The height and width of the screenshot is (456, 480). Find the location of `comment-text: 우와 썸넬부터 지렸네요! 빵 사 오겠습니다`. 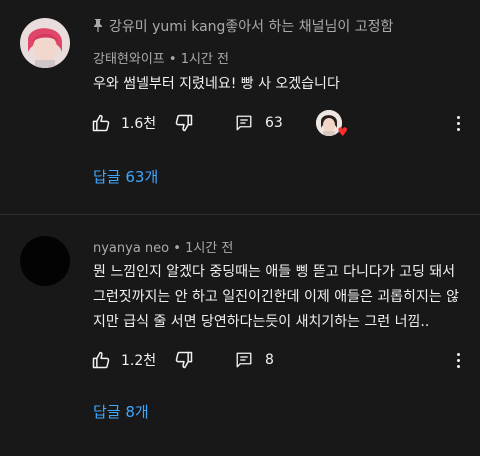

comment-text: 우와 썸넬부터 지렸네요! 빵 사 오겠습니다 is located at coordinates (216, 84).